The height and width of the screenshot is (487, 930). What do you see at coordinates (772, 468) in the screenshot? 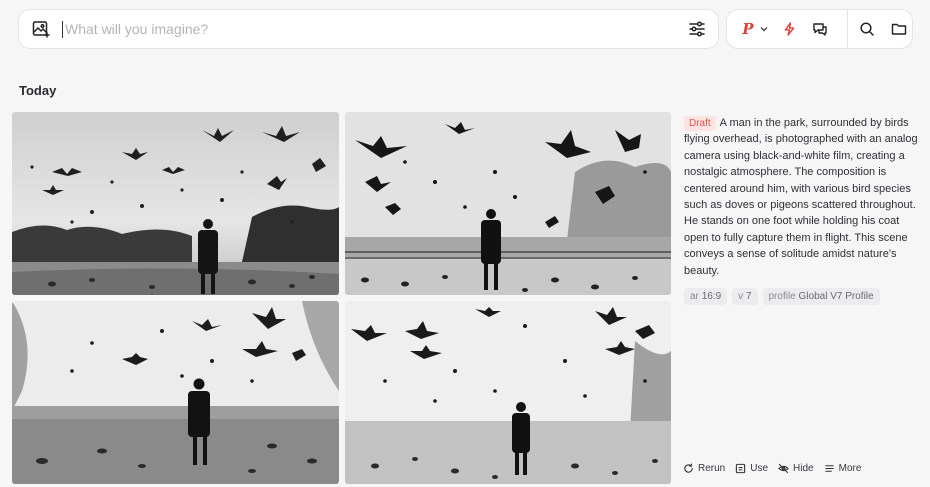
I see `job-actions: Rerun Use Hide More` at bounding box center [772, 468].